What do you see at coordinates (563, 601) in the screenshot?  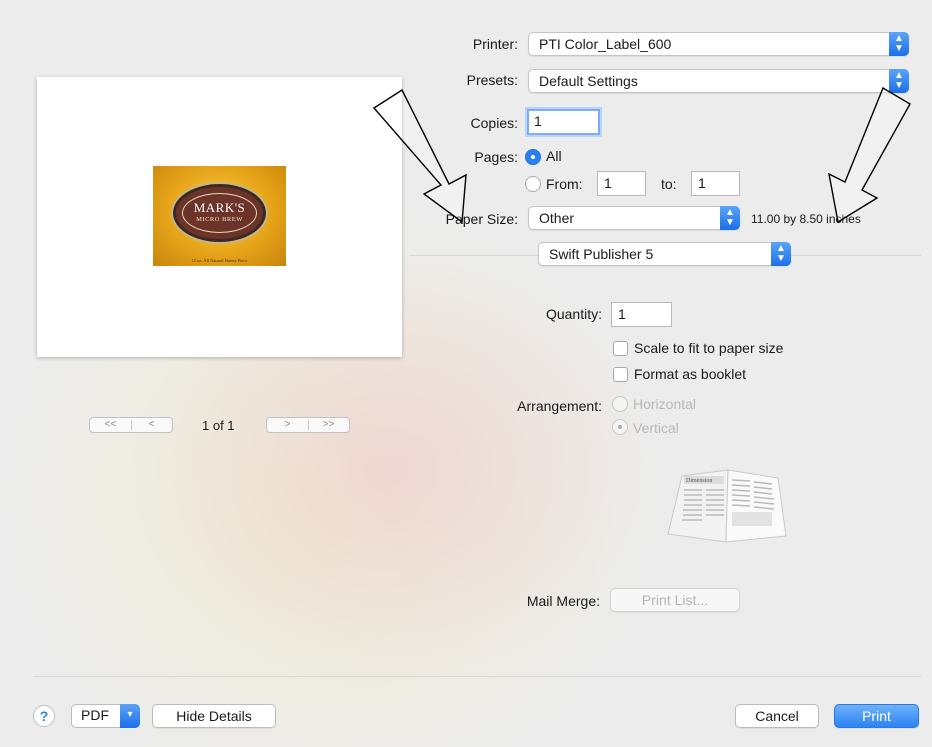 I see `mail-merge-label: Mail Merge:` at bounding box center [563, 601].